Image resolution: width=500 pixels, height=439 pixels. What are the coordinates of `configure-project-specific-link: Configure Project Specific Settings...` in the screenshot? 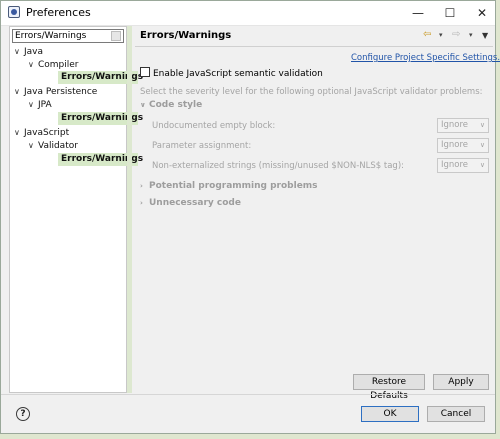 It's located at (425, 58).